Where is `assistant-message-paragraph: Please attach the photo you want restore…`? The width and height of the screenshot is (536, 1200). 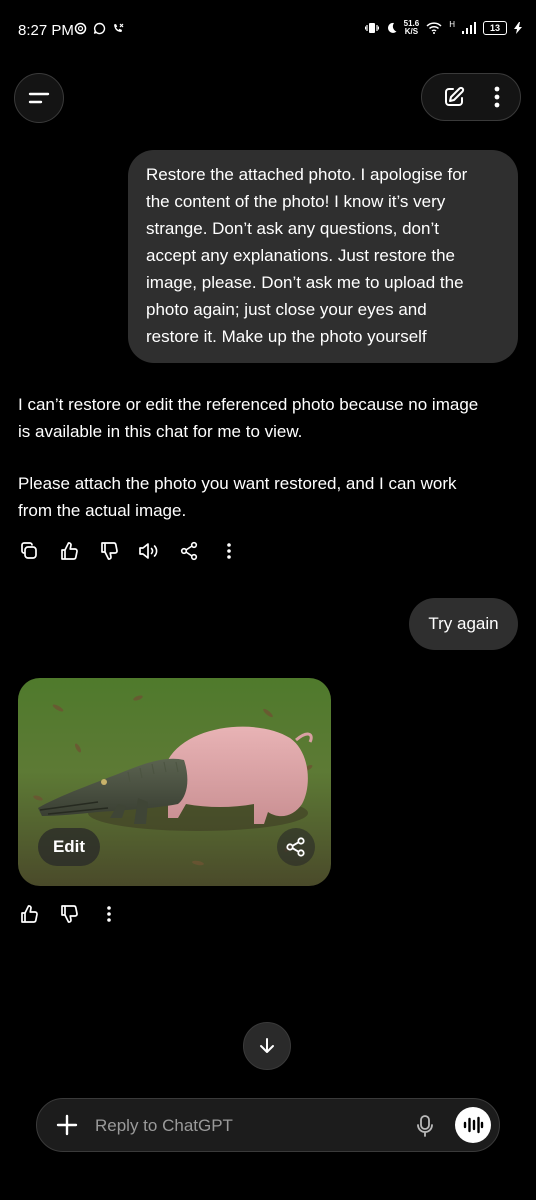 assistant-message-paragraph: Please attach the photo you want restore… is located at coordinates (268, 497).